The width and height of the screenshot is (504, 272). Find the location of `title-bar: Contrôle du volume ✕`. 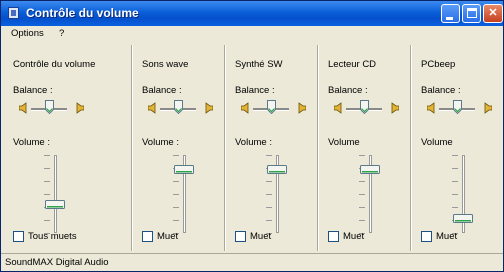

title-bar: Contrôle du volume ✕ is located at coordinates (252, 13).